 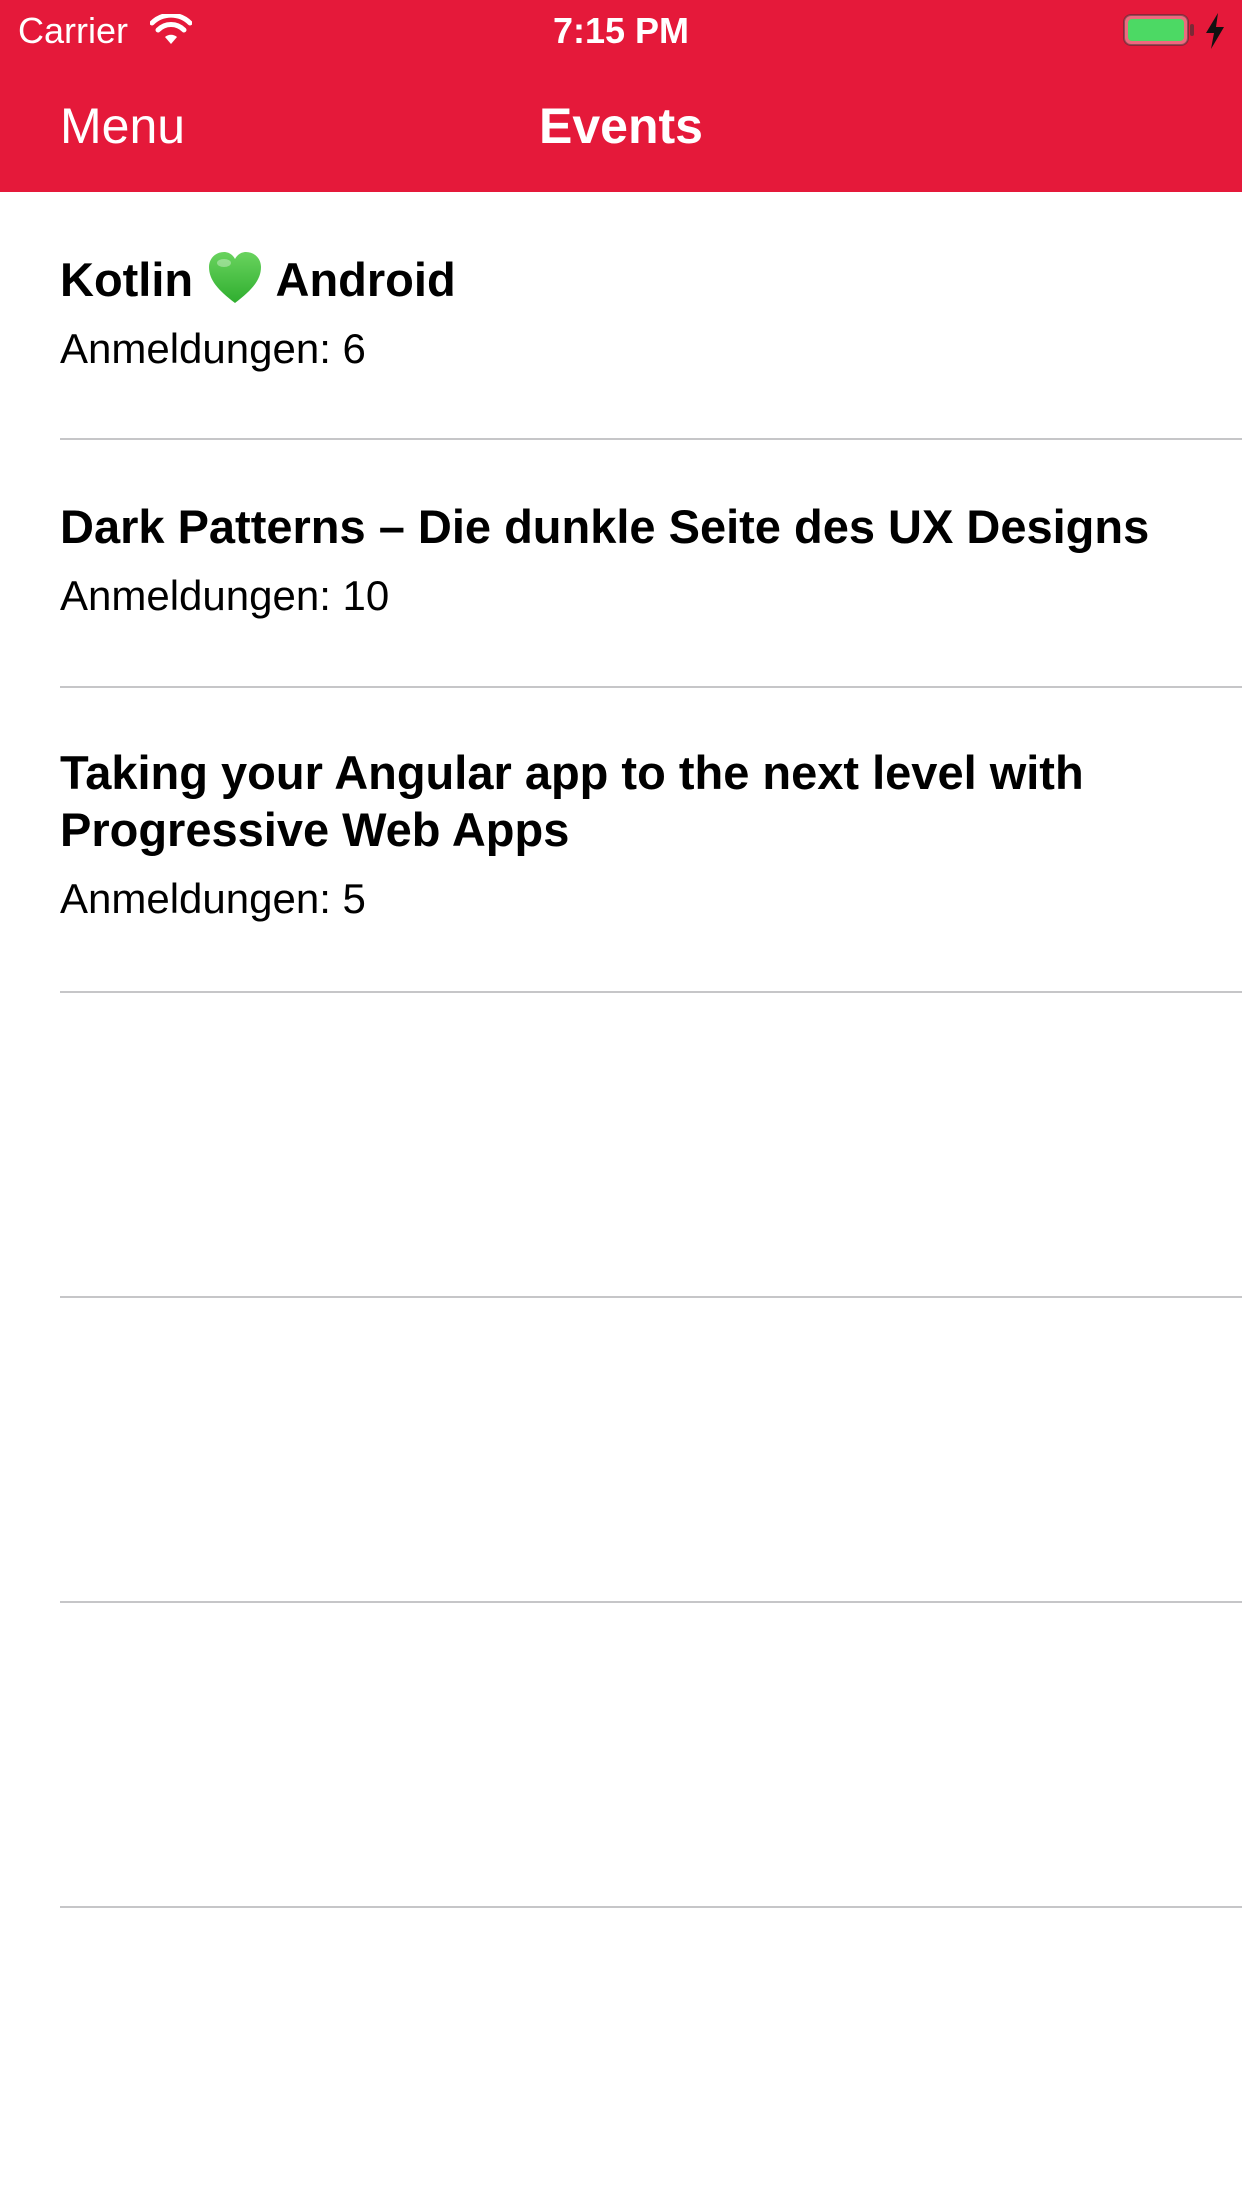 I want to click on navigation-bar: Menu Events, so click(x=621, y=127).